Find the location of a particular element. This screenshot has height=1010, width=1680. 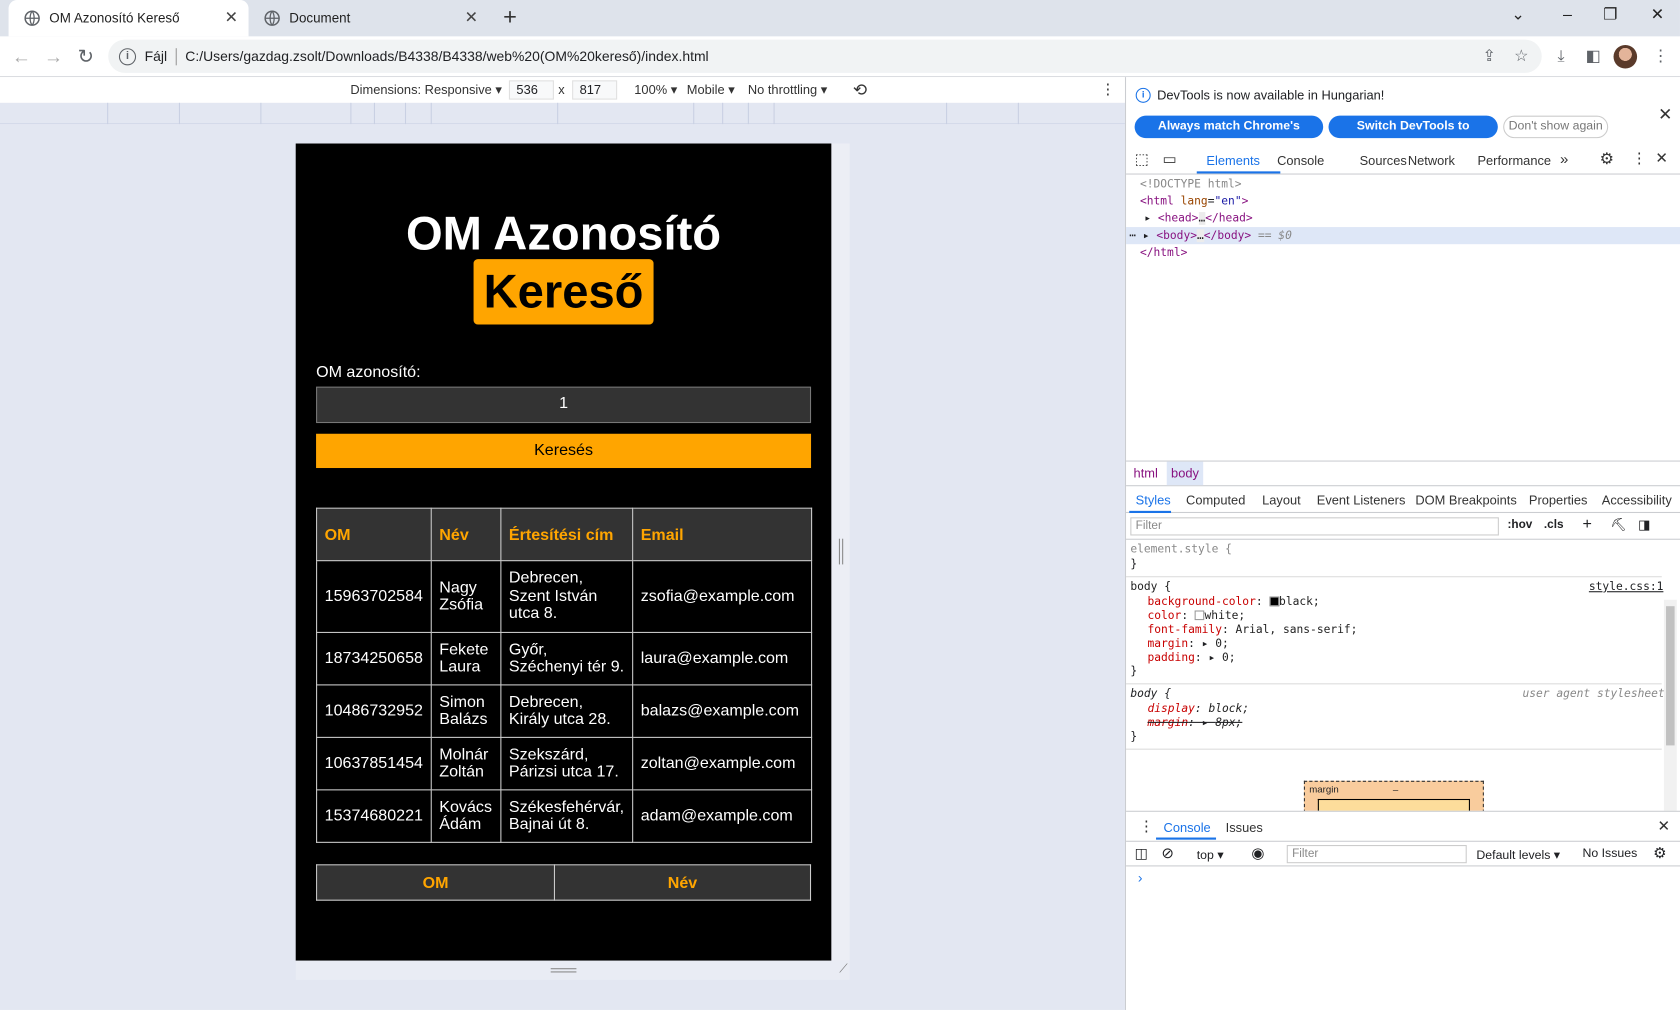

rule-source-link: style.css:1 is located at coordinates (1626, 587).